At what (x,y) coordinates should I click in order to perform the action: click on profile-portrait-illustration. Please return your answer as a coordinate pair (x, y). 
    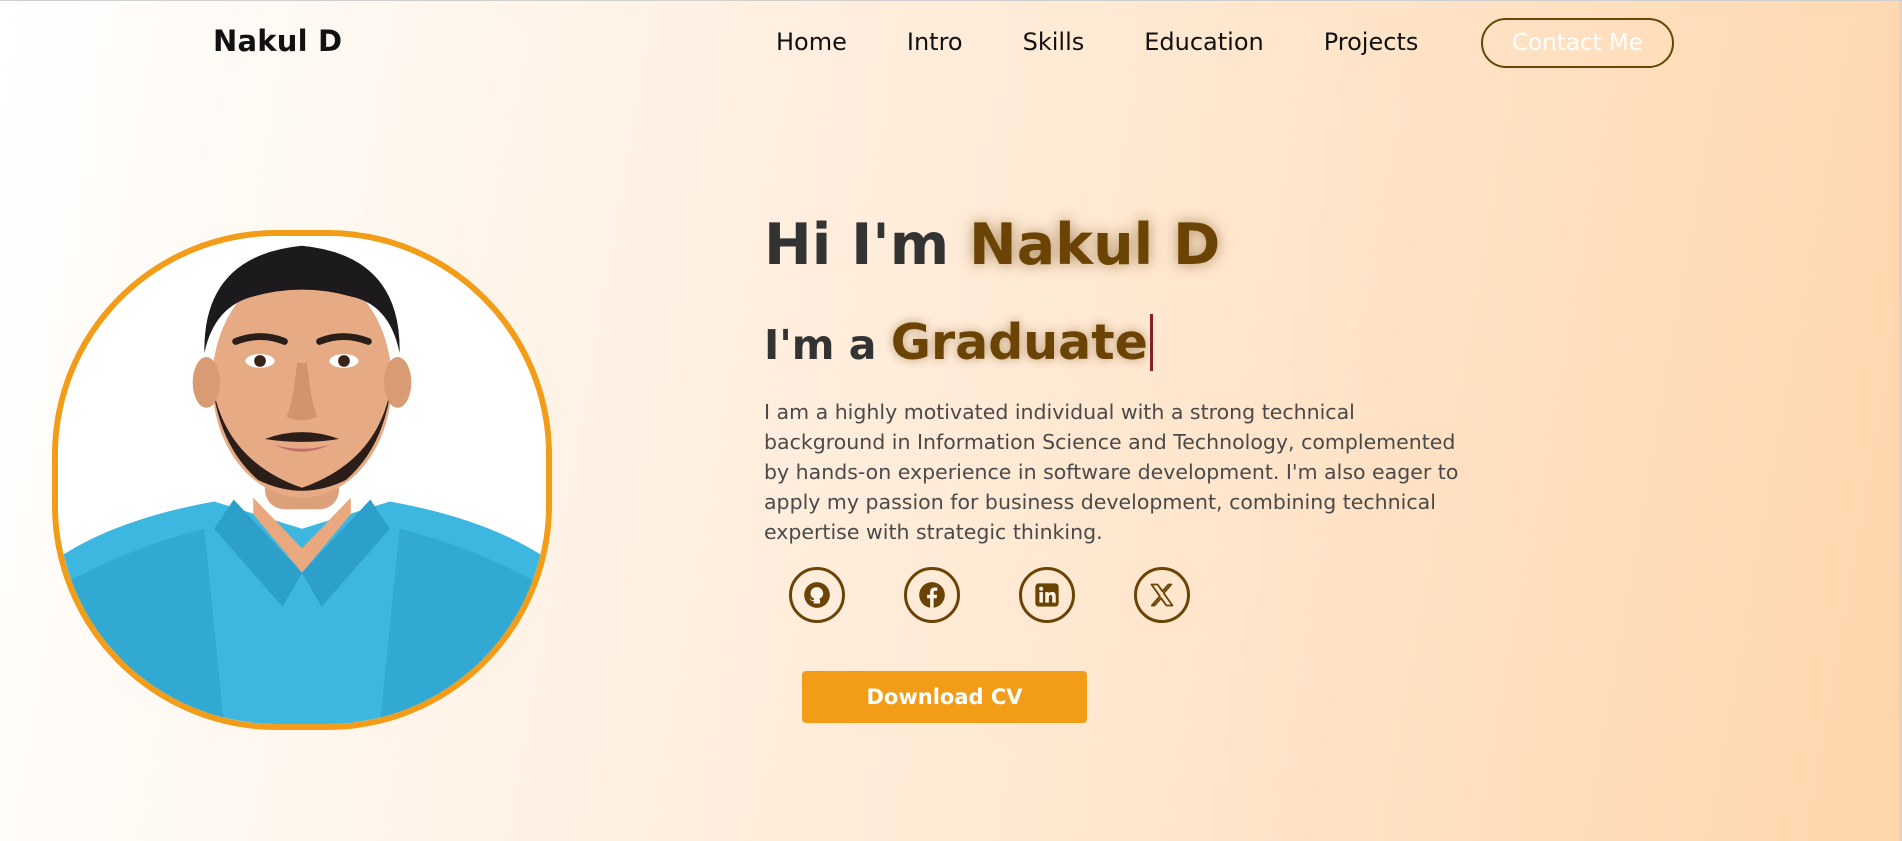
    Looking at the image, I should click on (302, 480).